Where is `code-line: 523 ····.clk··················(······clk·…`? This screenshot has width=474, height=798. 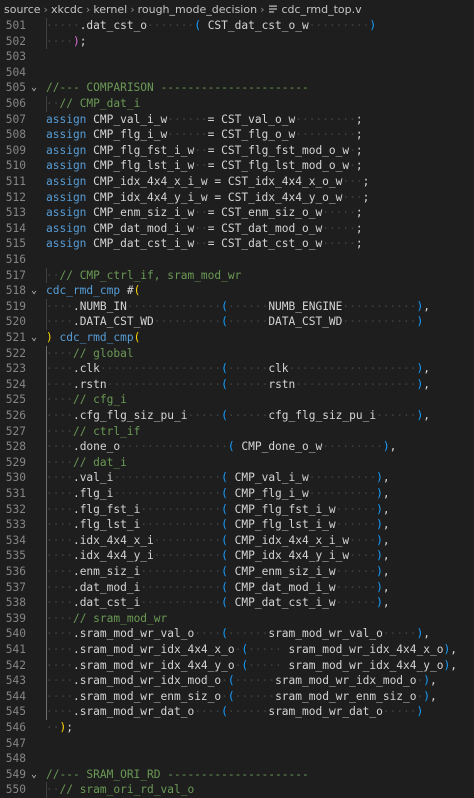
code-line: 523 ····.clk··················(······clk·… is located at coordinates (237, 369).